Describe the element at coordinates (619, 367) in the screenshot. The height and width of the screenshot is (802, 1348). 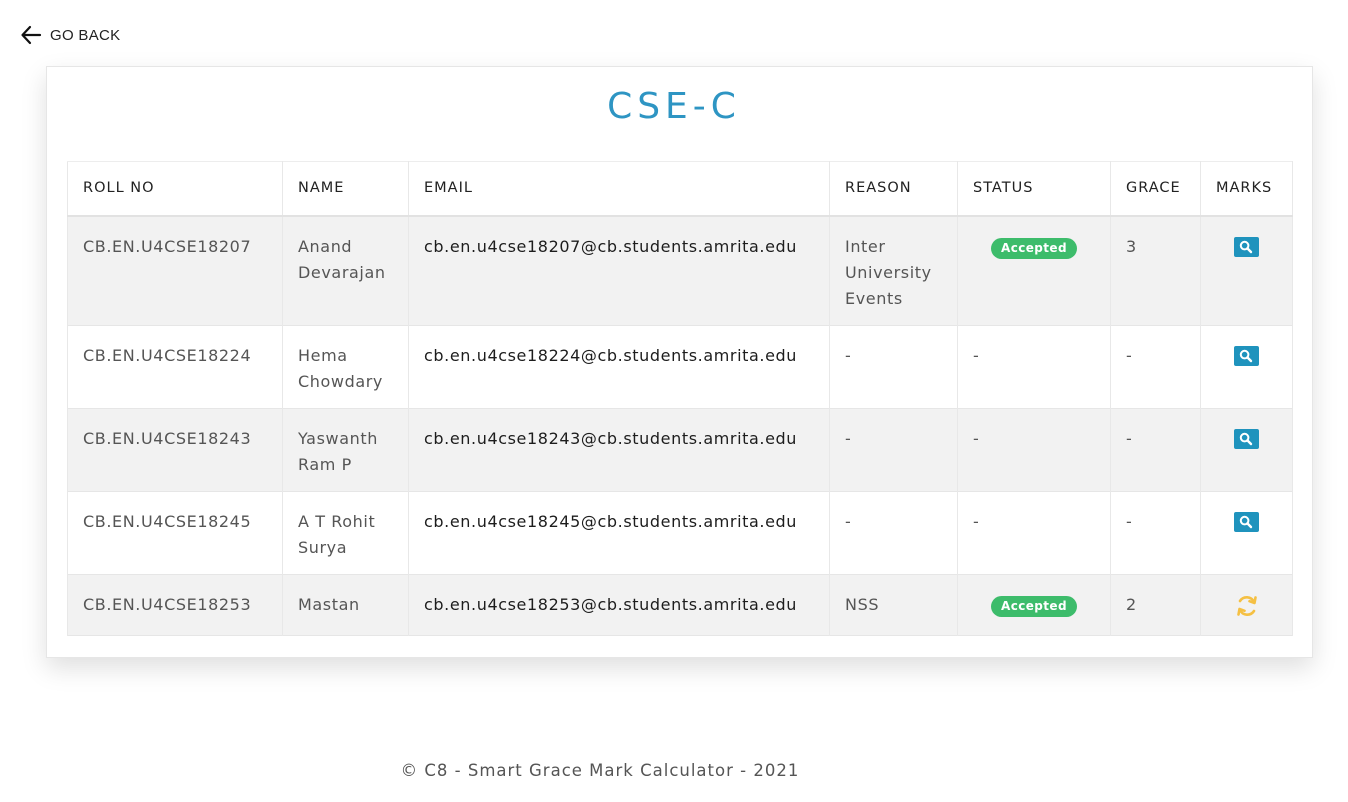
I see `email-cell: cb.en.u4cse18224@cb.students.amrita.edu` at that location.